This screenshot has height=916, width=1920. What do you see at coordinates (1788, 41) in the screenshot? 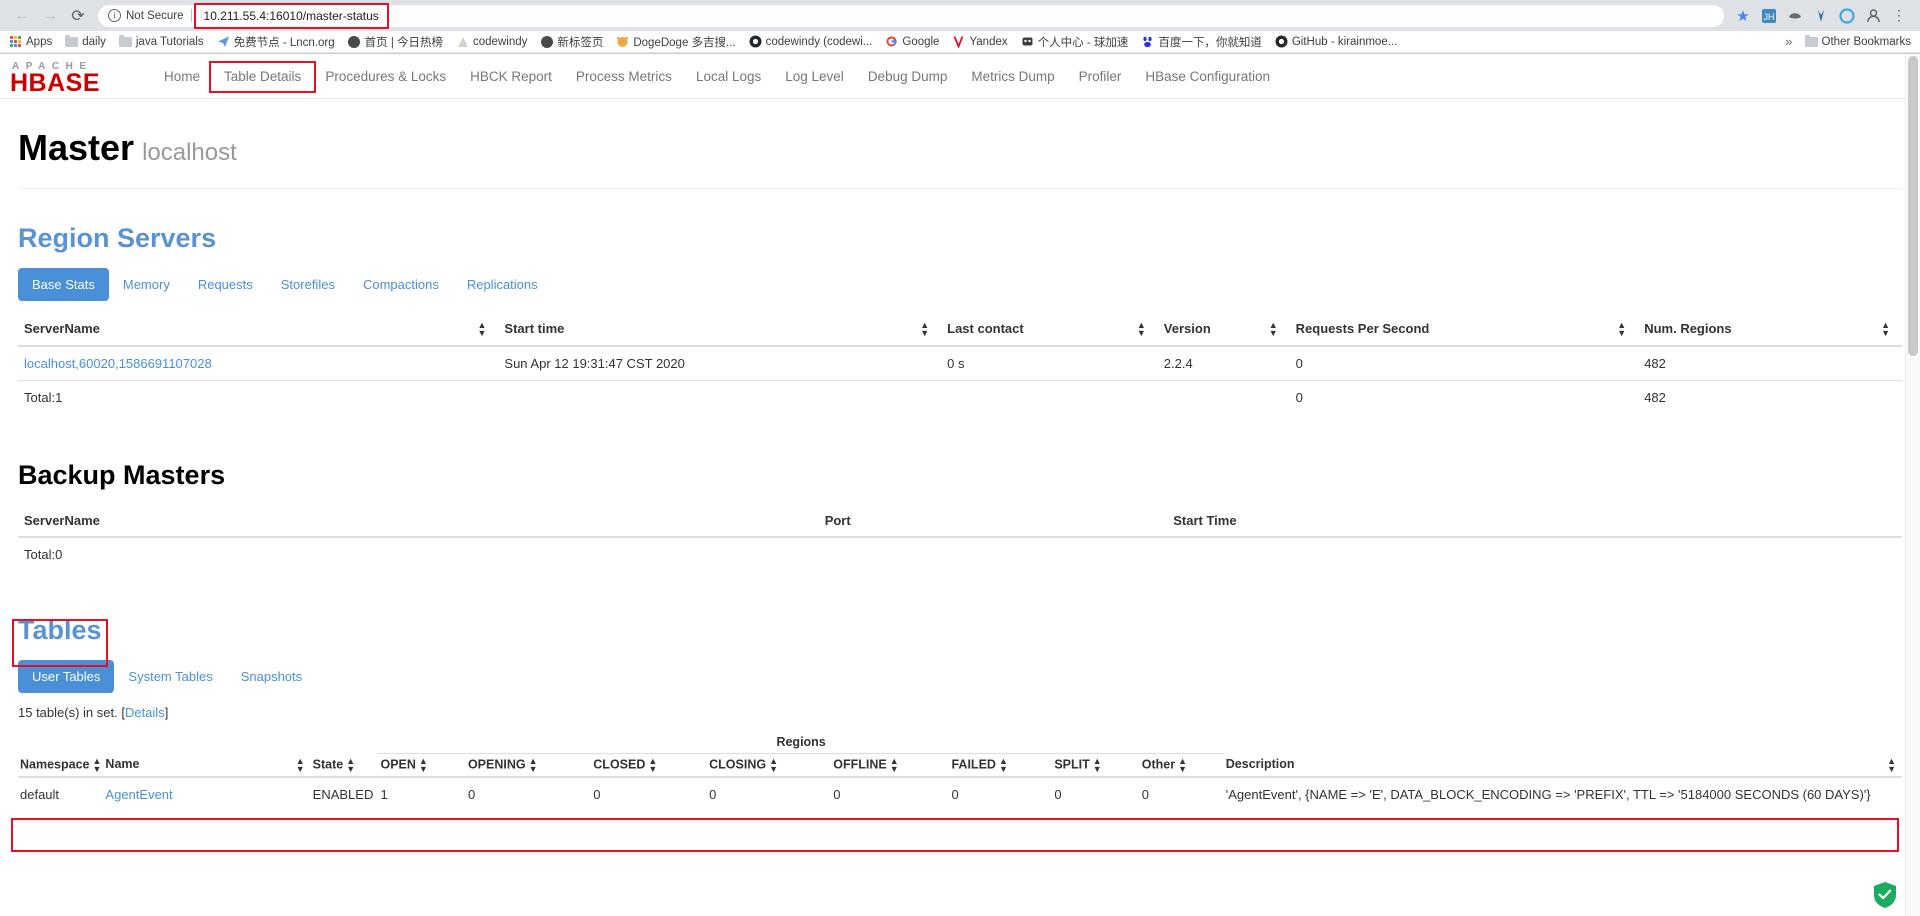
I see `bookmarks-overflow-button: »` at bounding box center [1788, 41].